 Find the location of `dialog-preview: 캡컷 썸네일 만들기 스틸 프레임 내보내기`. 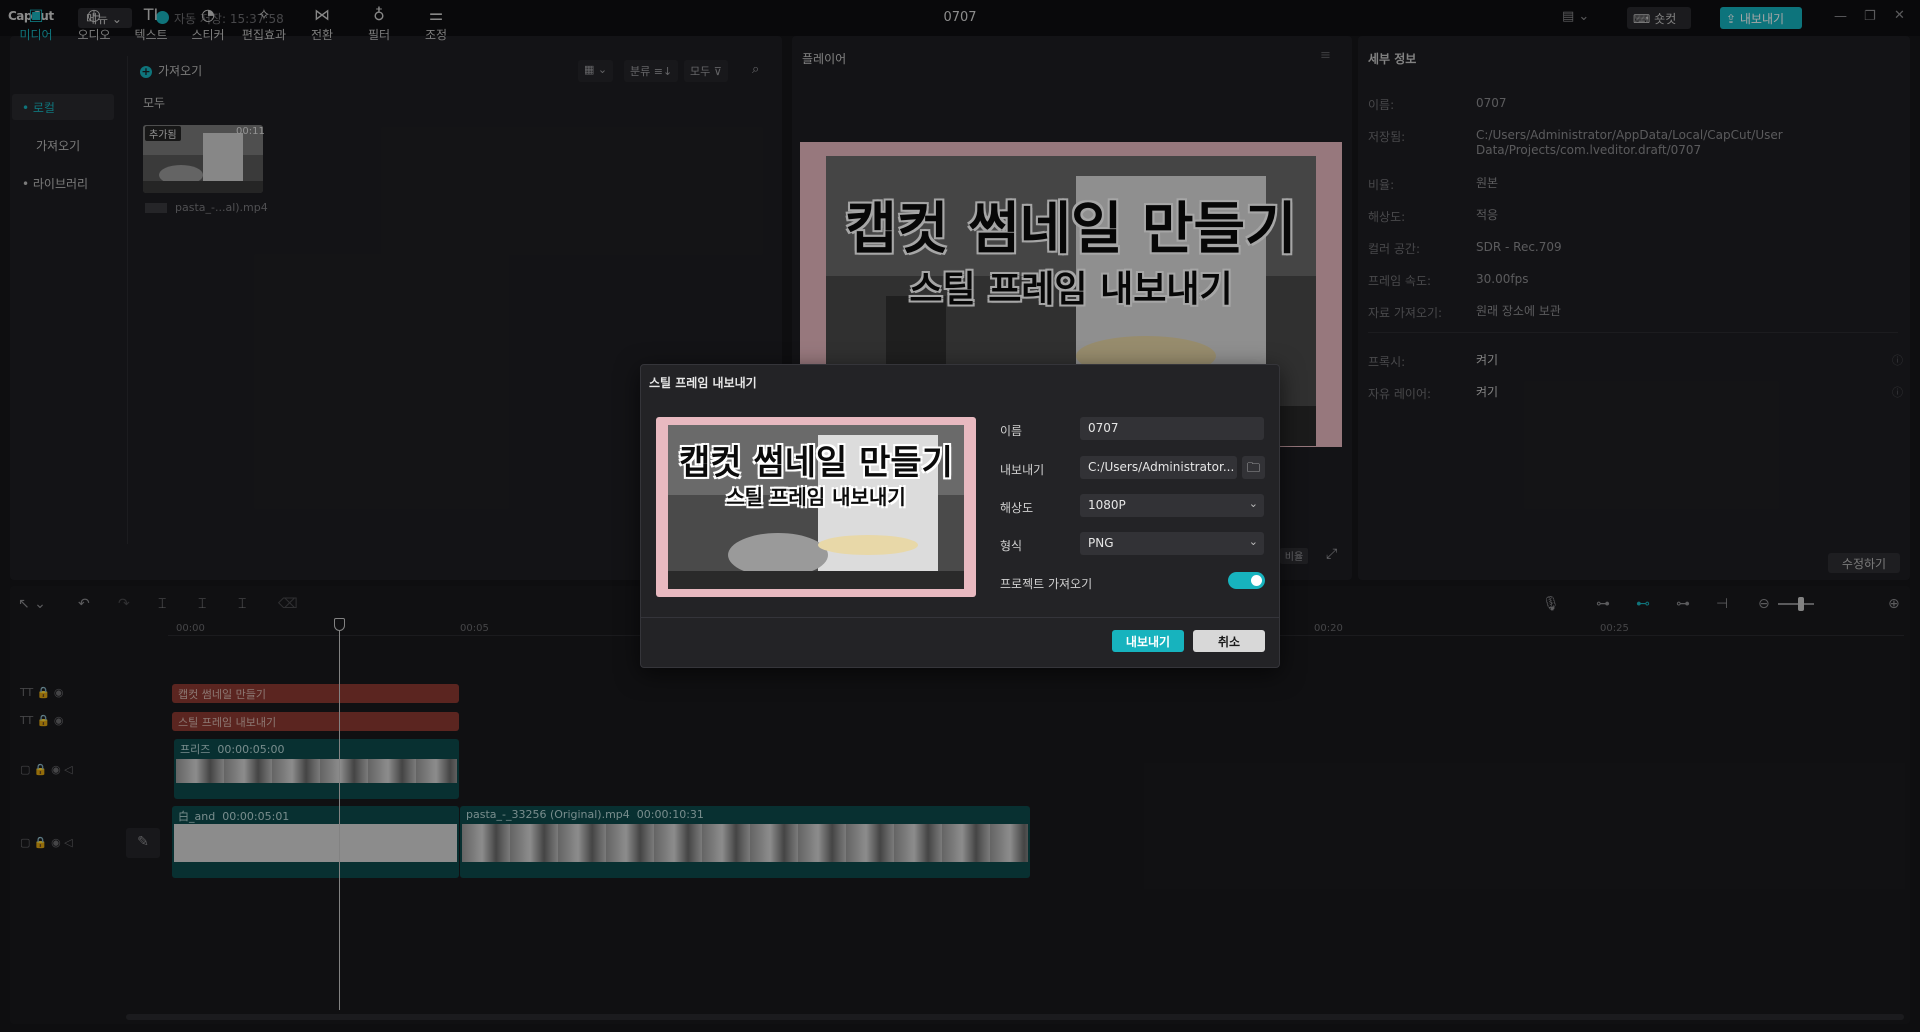

dialog-preview: 캡컷 썸네일 만들기 스틸 프레임 내보내기 is located at coordinates (816, 507).